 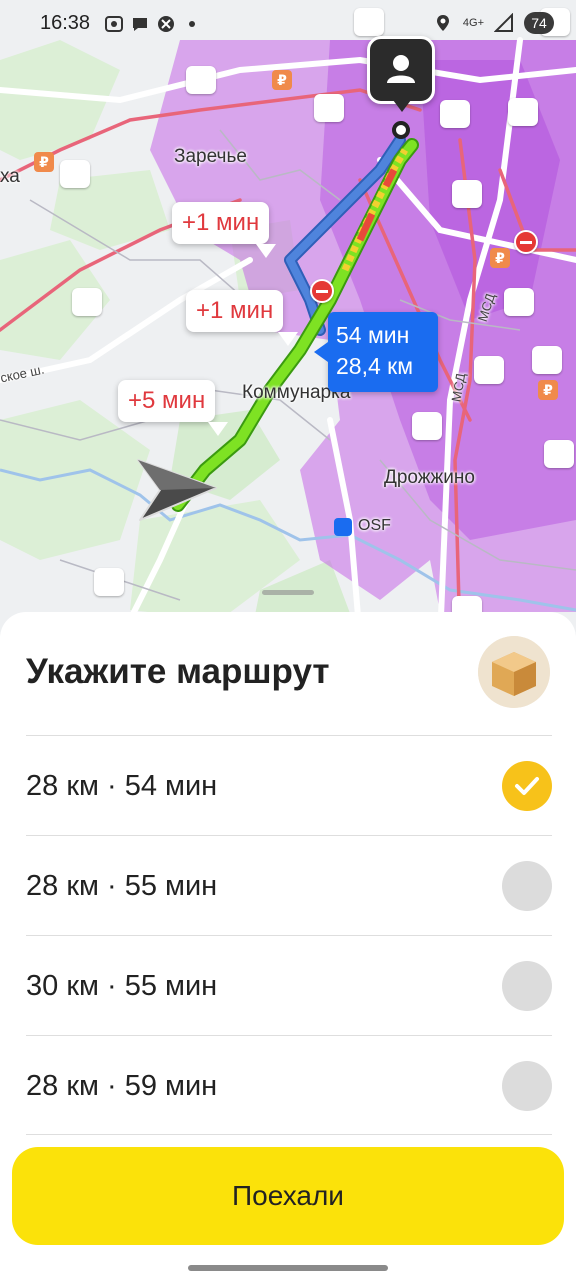 What do you see at coordinates (539, 23) in the screenshot?
I see `battery-indicator: 74` at bounding box center [539, 23].